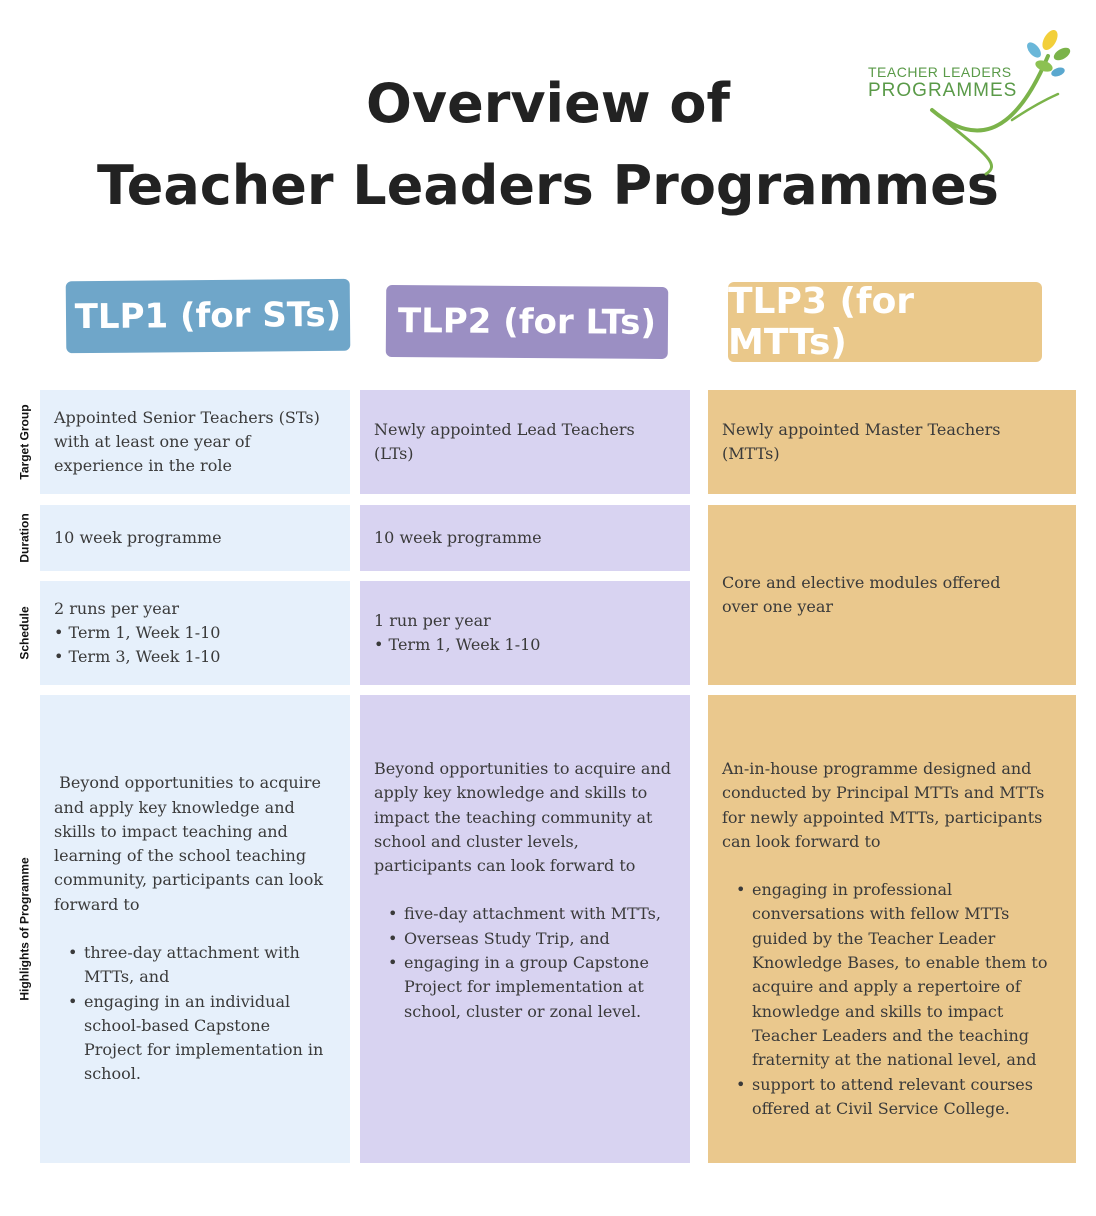 The width and height of the screenshot is (1096, 1216). What do you see at coordinates (505, 866) in the screenshot?
I see `text-line: participants can look forward to` at bounding box center [505, 866].